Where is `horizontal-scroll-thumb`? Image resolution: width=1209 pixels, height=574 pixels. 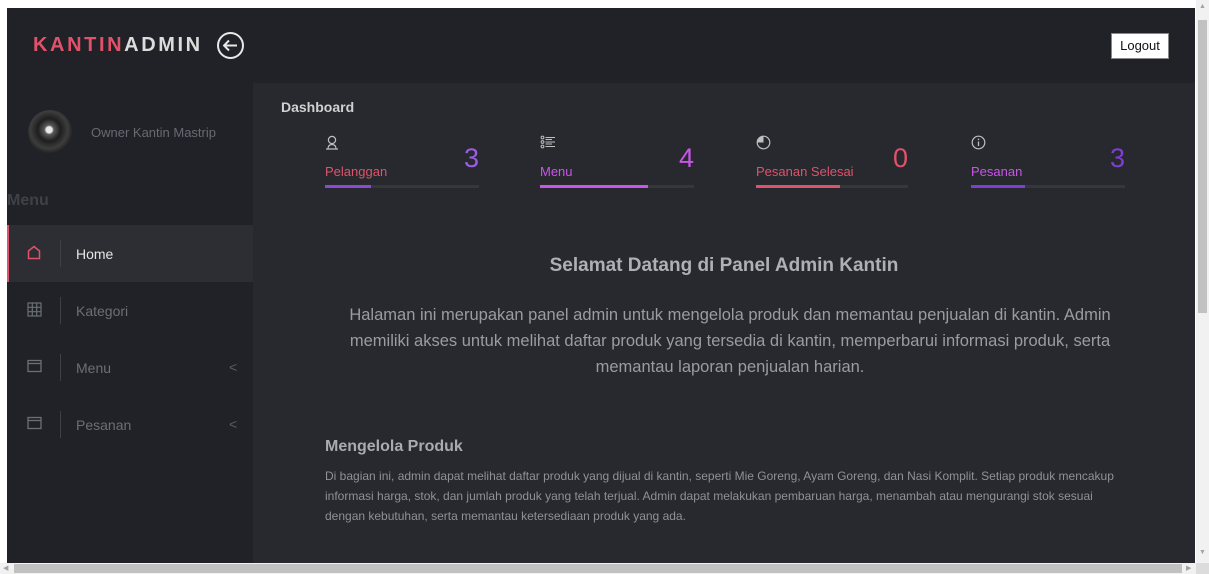
horizontal-scroll-thumb is located at coordinates (598, 568).